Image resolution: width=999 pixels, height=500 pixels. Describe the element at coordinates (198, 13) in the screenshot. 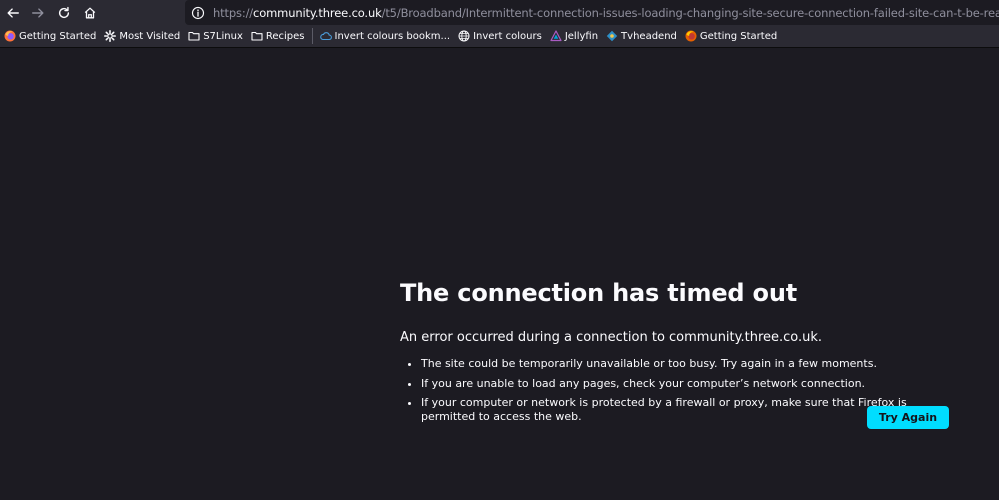

I see `info-icon` at that location.